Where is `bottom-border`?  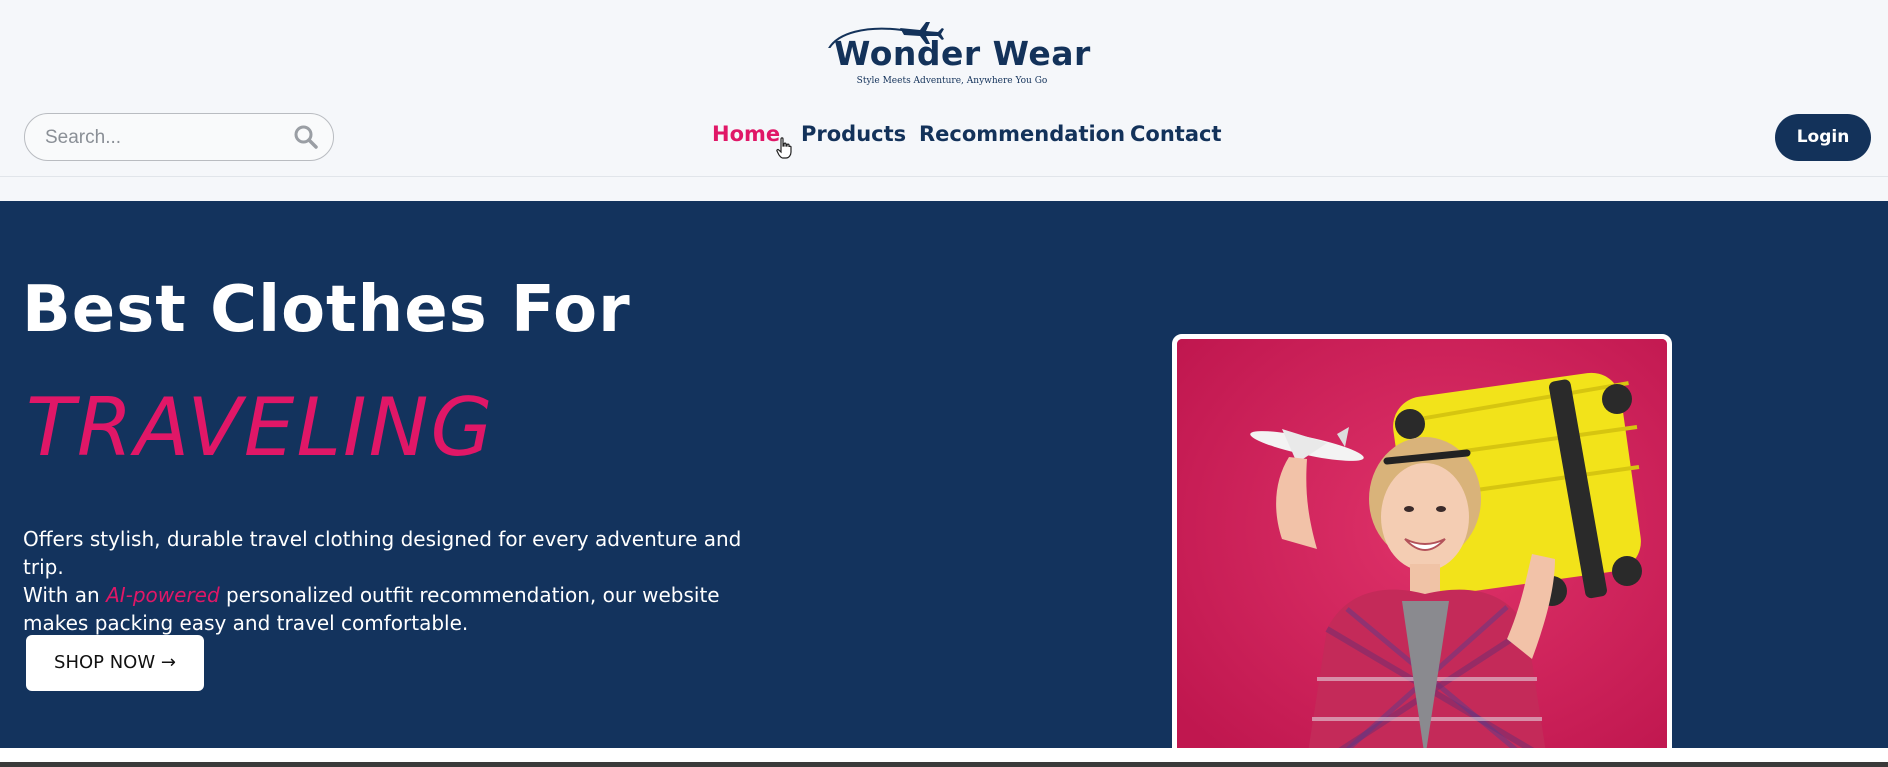 bottom-border is located at coordinates (944, 764).